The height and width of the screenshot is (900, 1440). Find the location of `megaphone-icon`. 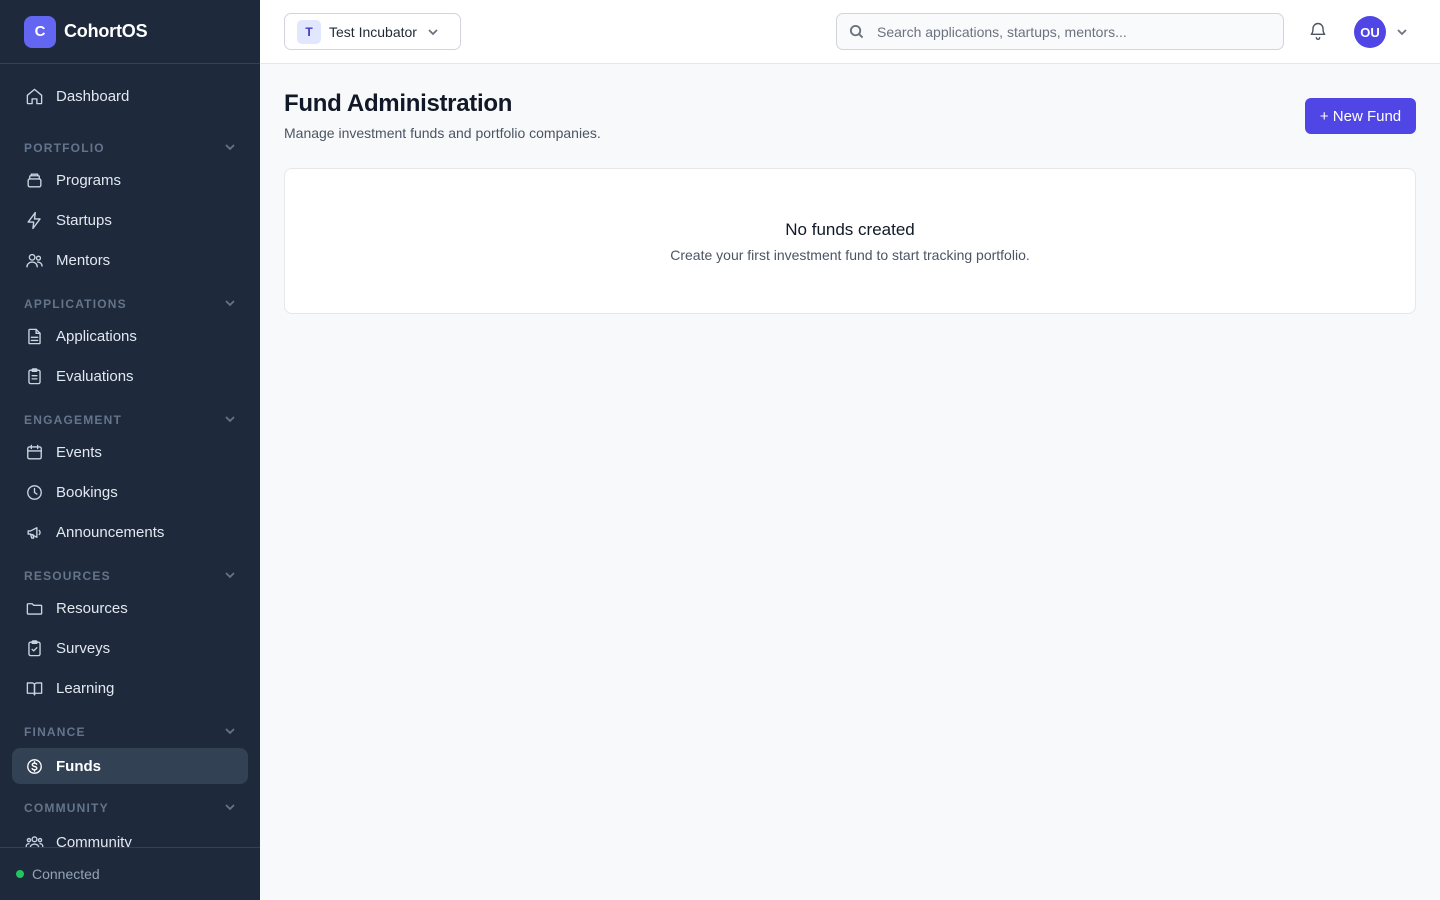

megaphone-icon is located at coordinates (34, 532).